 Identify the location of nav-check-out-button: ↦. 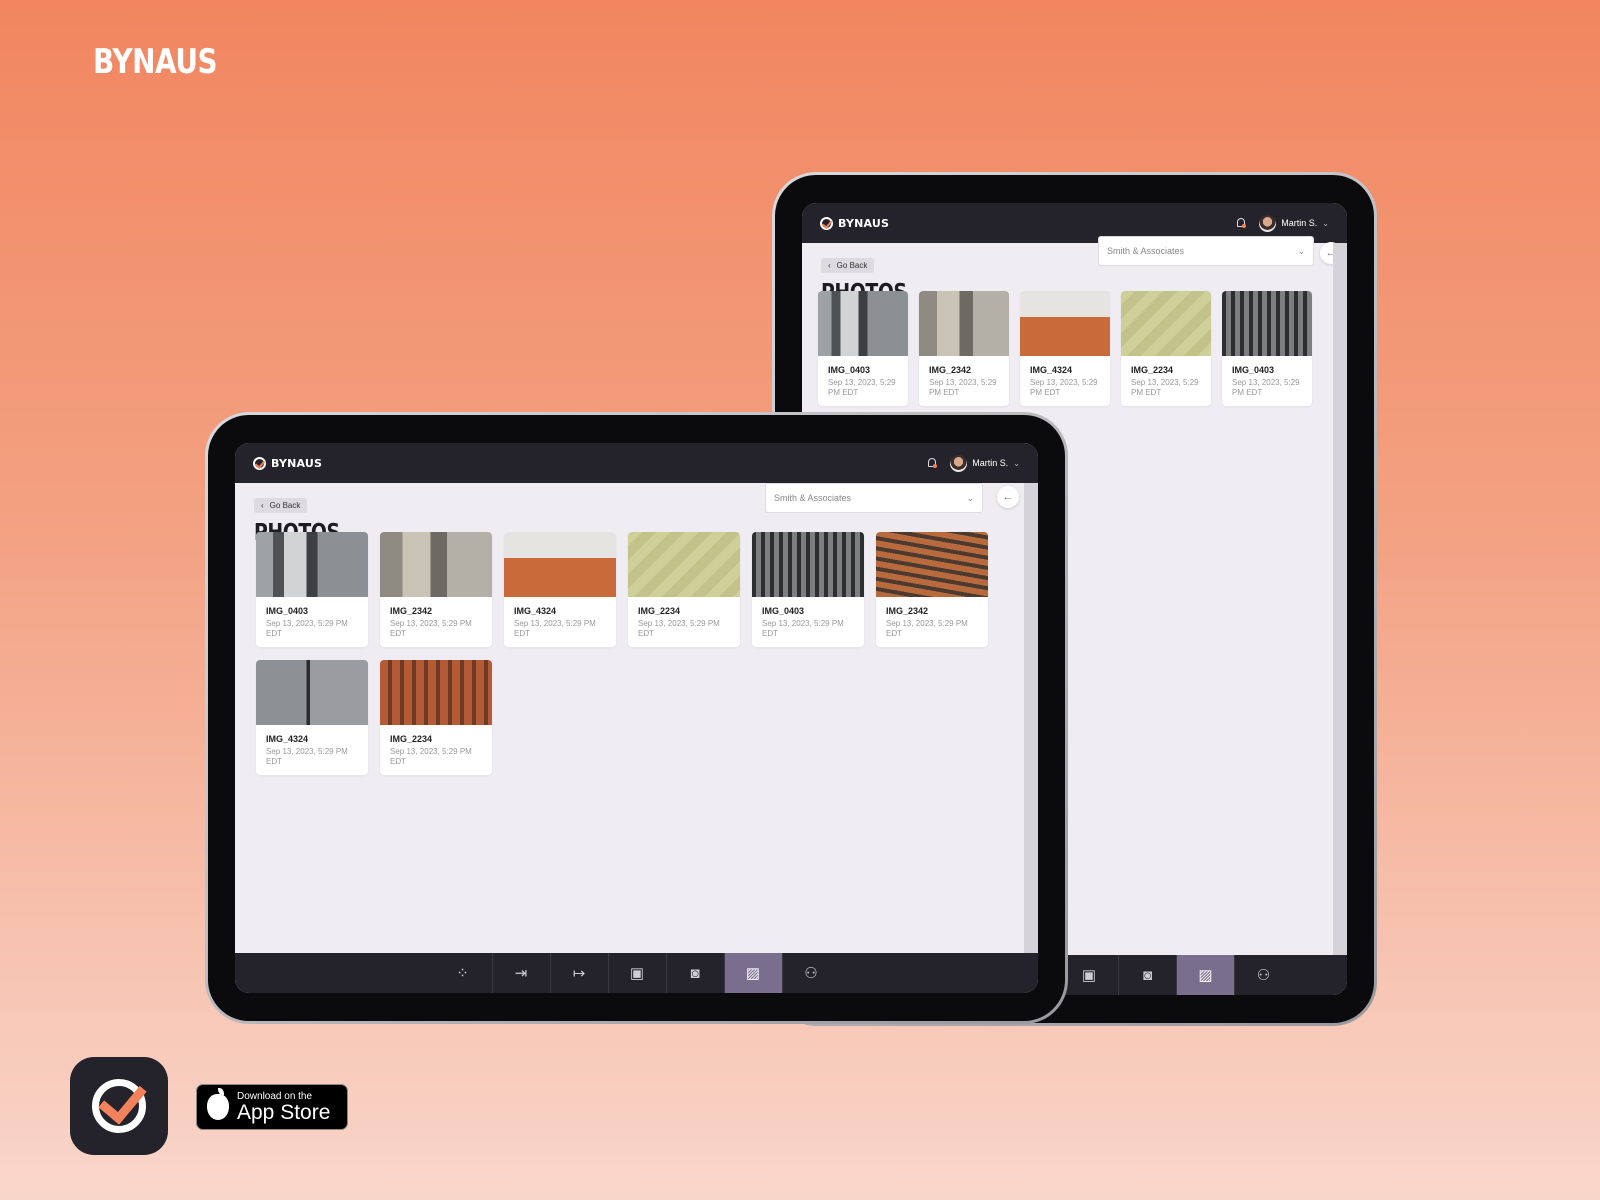
(578, 973).